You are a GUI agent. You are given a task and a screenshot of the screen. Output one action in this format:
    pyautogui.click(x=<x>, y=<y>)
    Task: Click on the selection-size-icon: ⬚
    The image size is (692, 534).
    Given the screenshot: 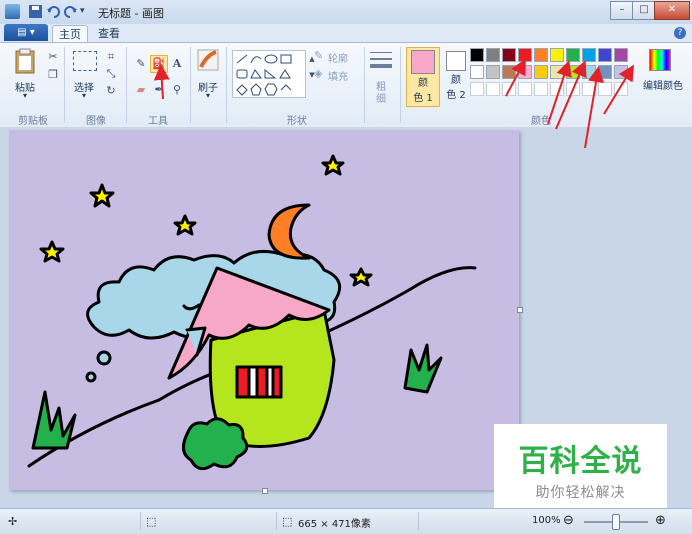 What is the action you would take?
    pyautogui.click(x=151, y=521)
    